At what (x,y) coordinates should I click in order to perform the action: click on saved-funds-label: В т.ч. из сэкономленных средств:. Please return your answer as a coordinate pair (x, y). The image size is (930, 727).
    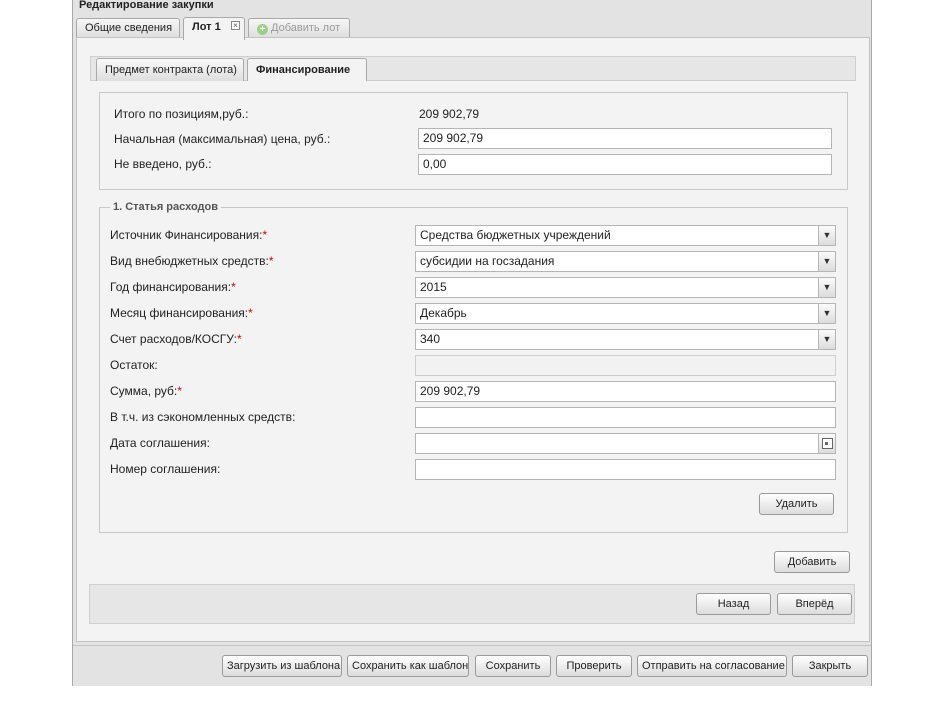
    Looking at the image, I should click on (203, 417).